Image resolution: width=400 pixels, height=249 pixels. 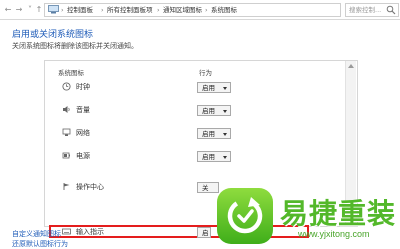 I want to click on column-header-icon: 系统图标, so click(x=71, y=73).